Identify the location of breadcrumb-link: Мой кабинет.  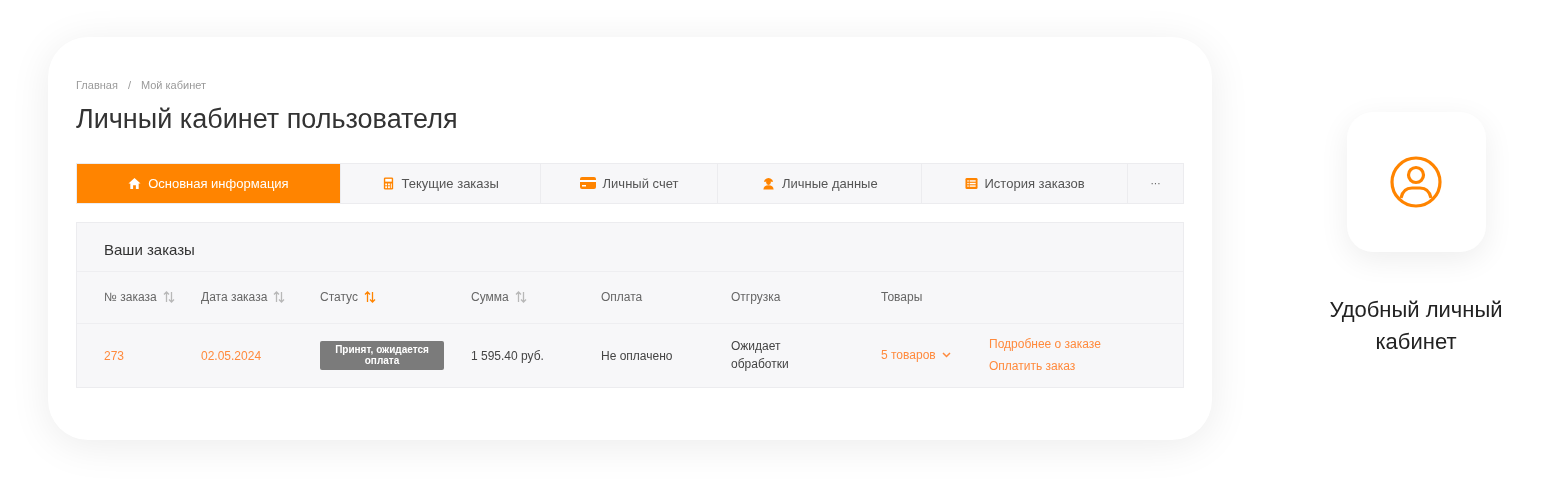
(173, 85).